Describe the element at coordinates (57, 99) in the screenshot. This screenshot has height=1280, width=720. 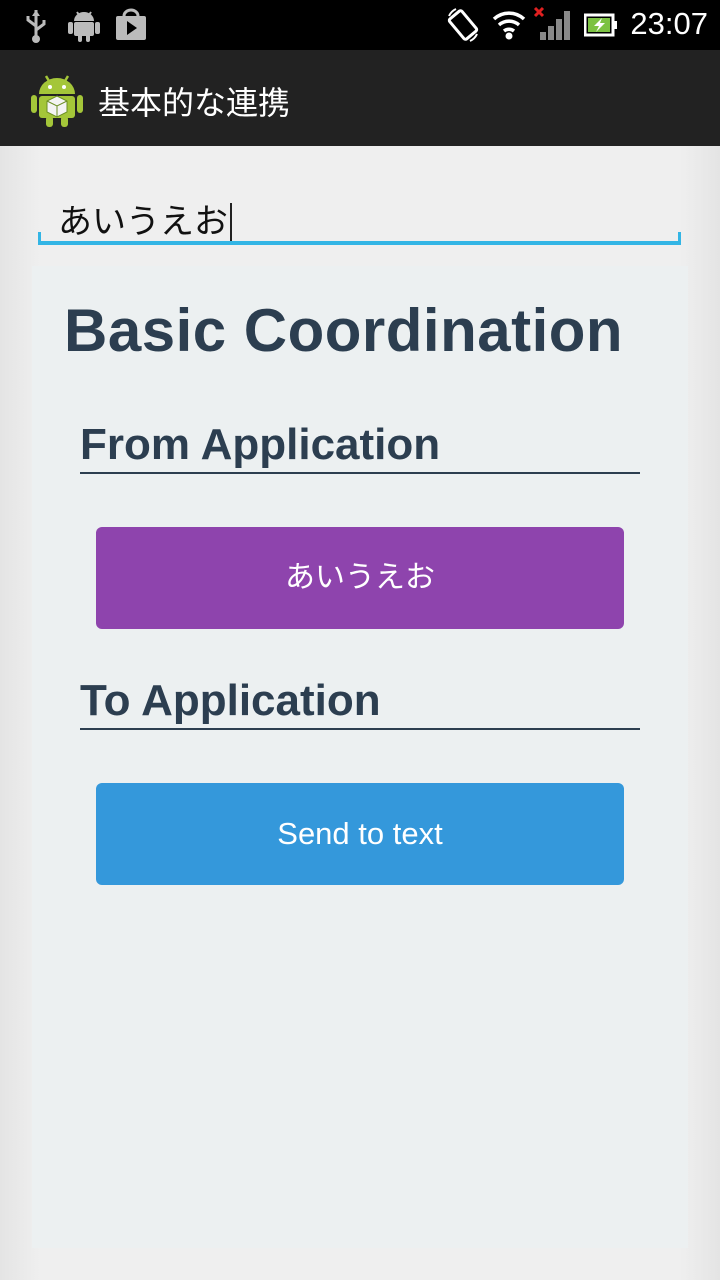
I see `android-app-icon` at that location.